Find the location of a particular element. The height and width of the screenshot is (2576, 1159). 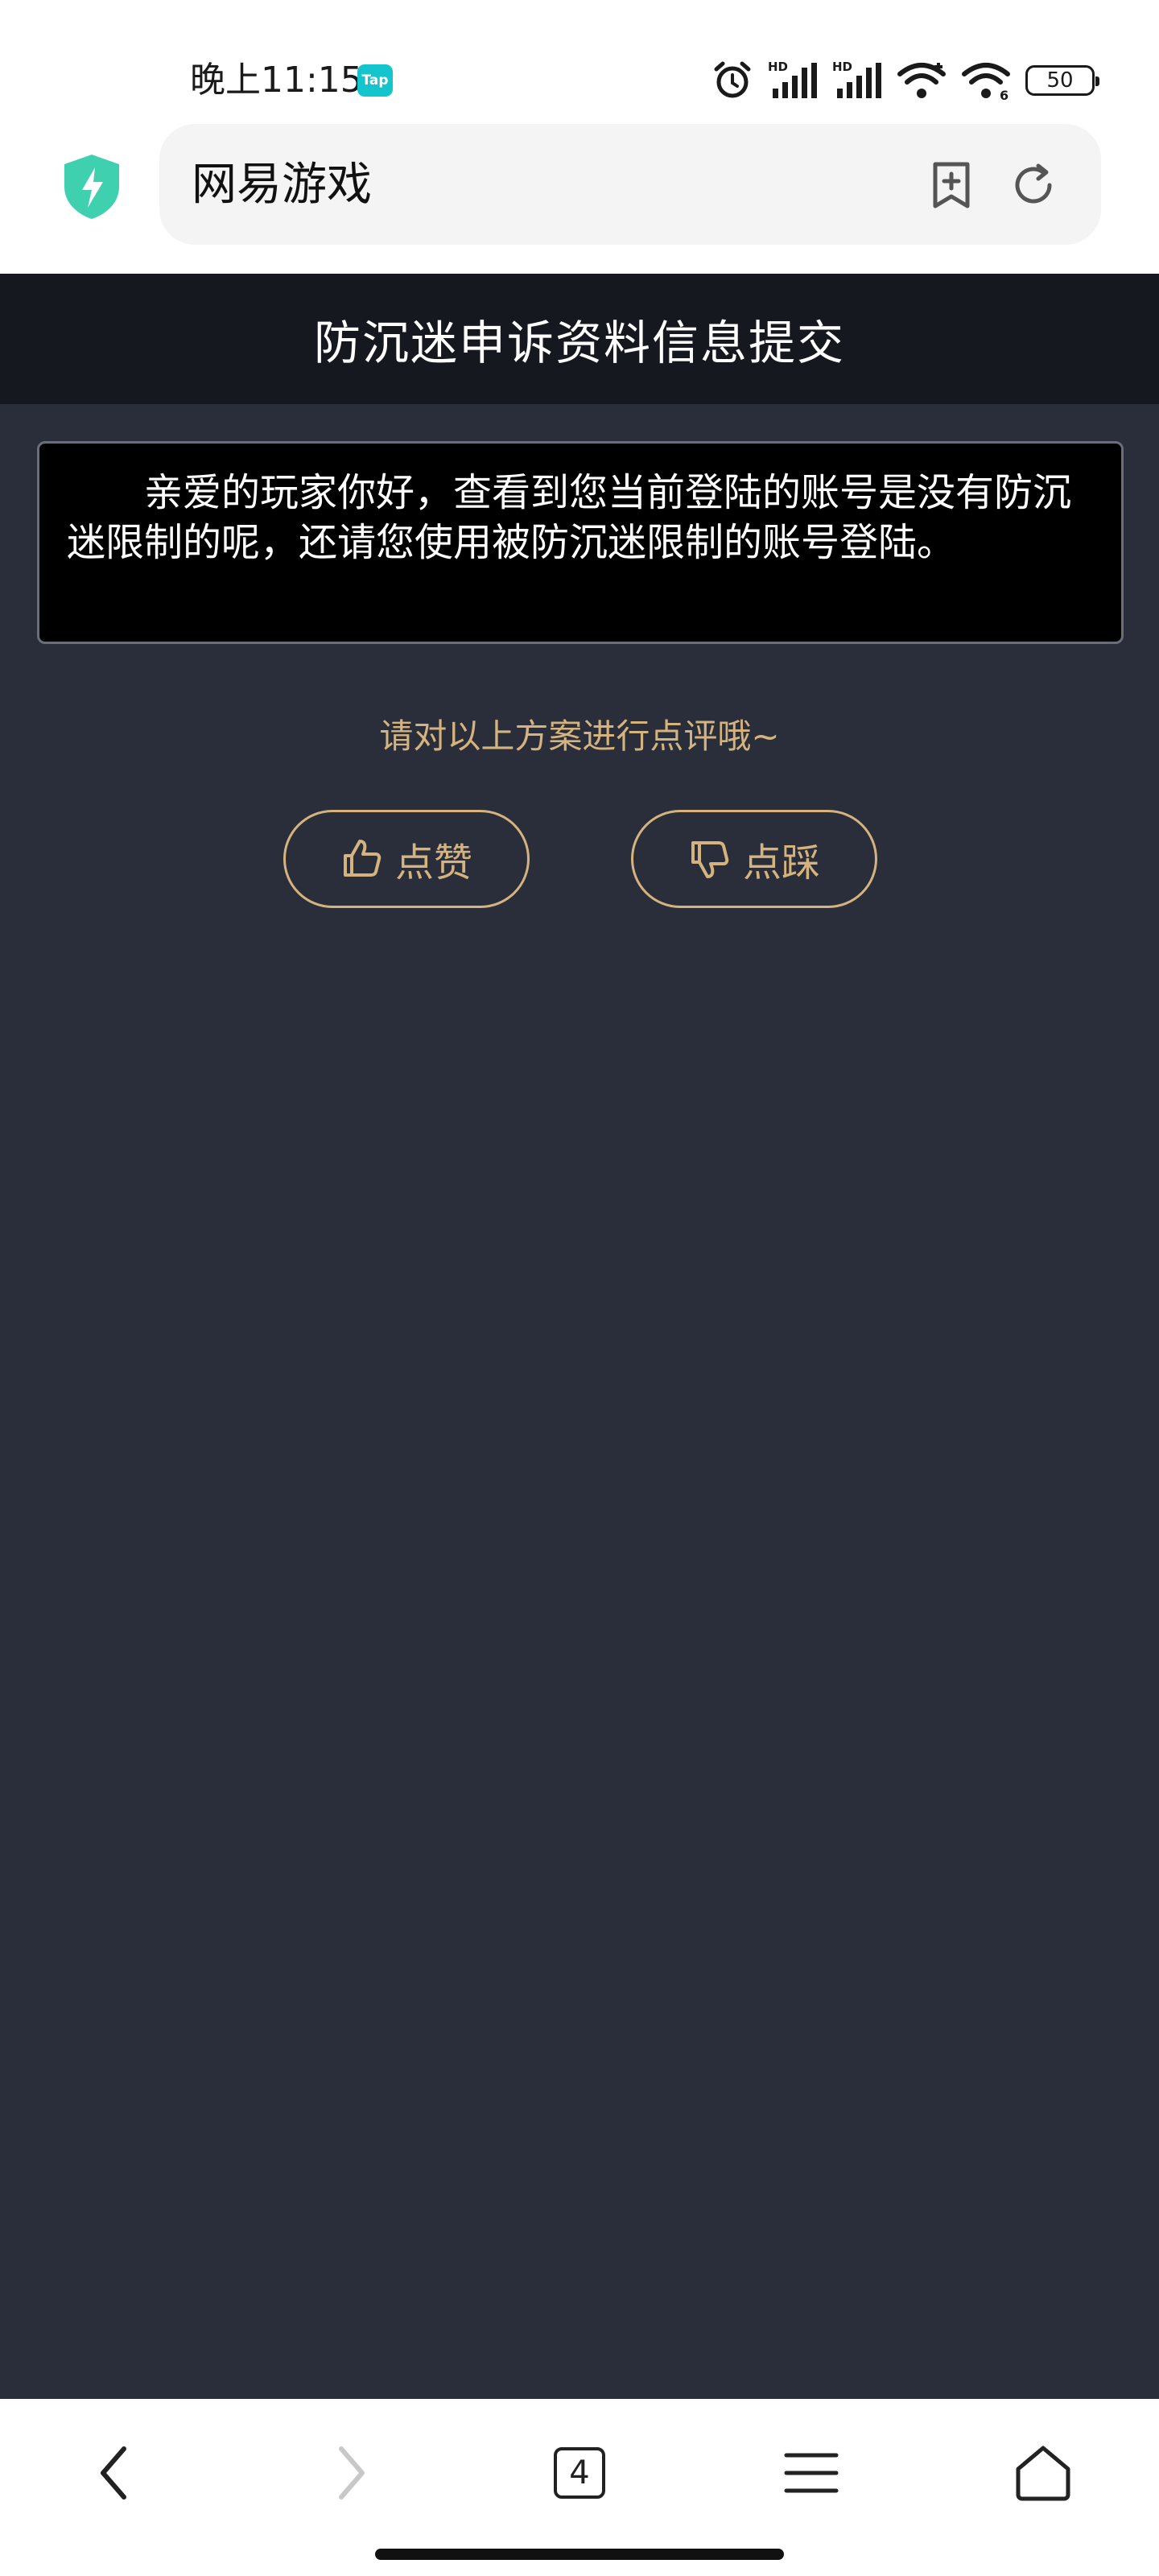

status-bar: 晚上11:15 Tap HD HD 6 50 is located at coordinates (579, 60).